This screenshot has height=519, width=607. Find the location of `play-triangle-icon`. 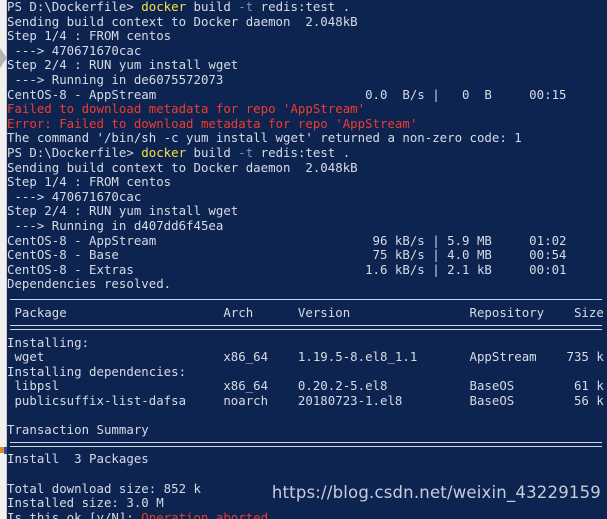

play-triangle-icon is located at coordinates (3, 58).